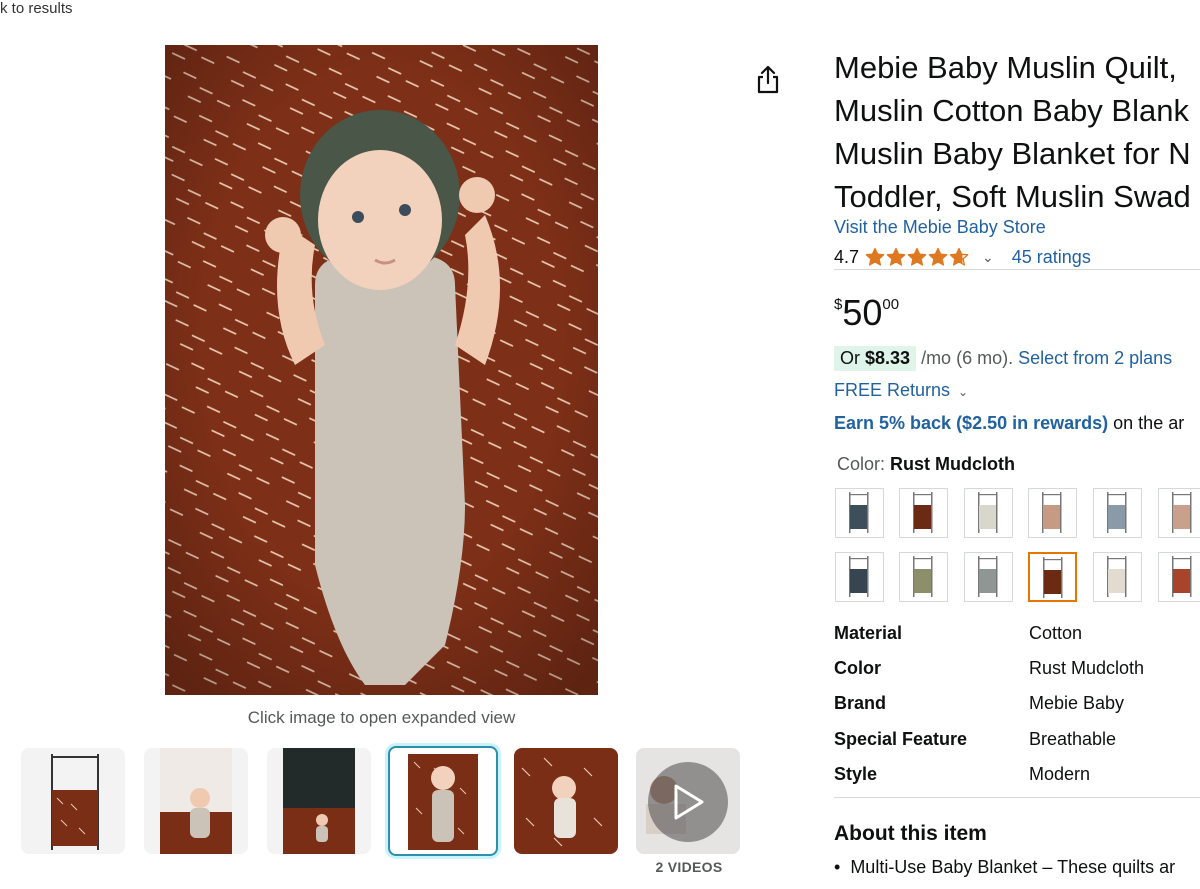 Image resolution: width=1200 pixels, height=889 pixels. What do you see at coordinates (868, 633) in the screenshot?
I see `spec-key-material: Material` at bounding box center [868, 633].